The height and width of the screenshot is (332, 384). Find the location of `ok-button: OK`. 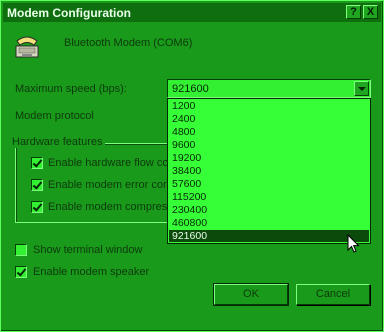

ok-button: OK is located at coordinates (251, 294).